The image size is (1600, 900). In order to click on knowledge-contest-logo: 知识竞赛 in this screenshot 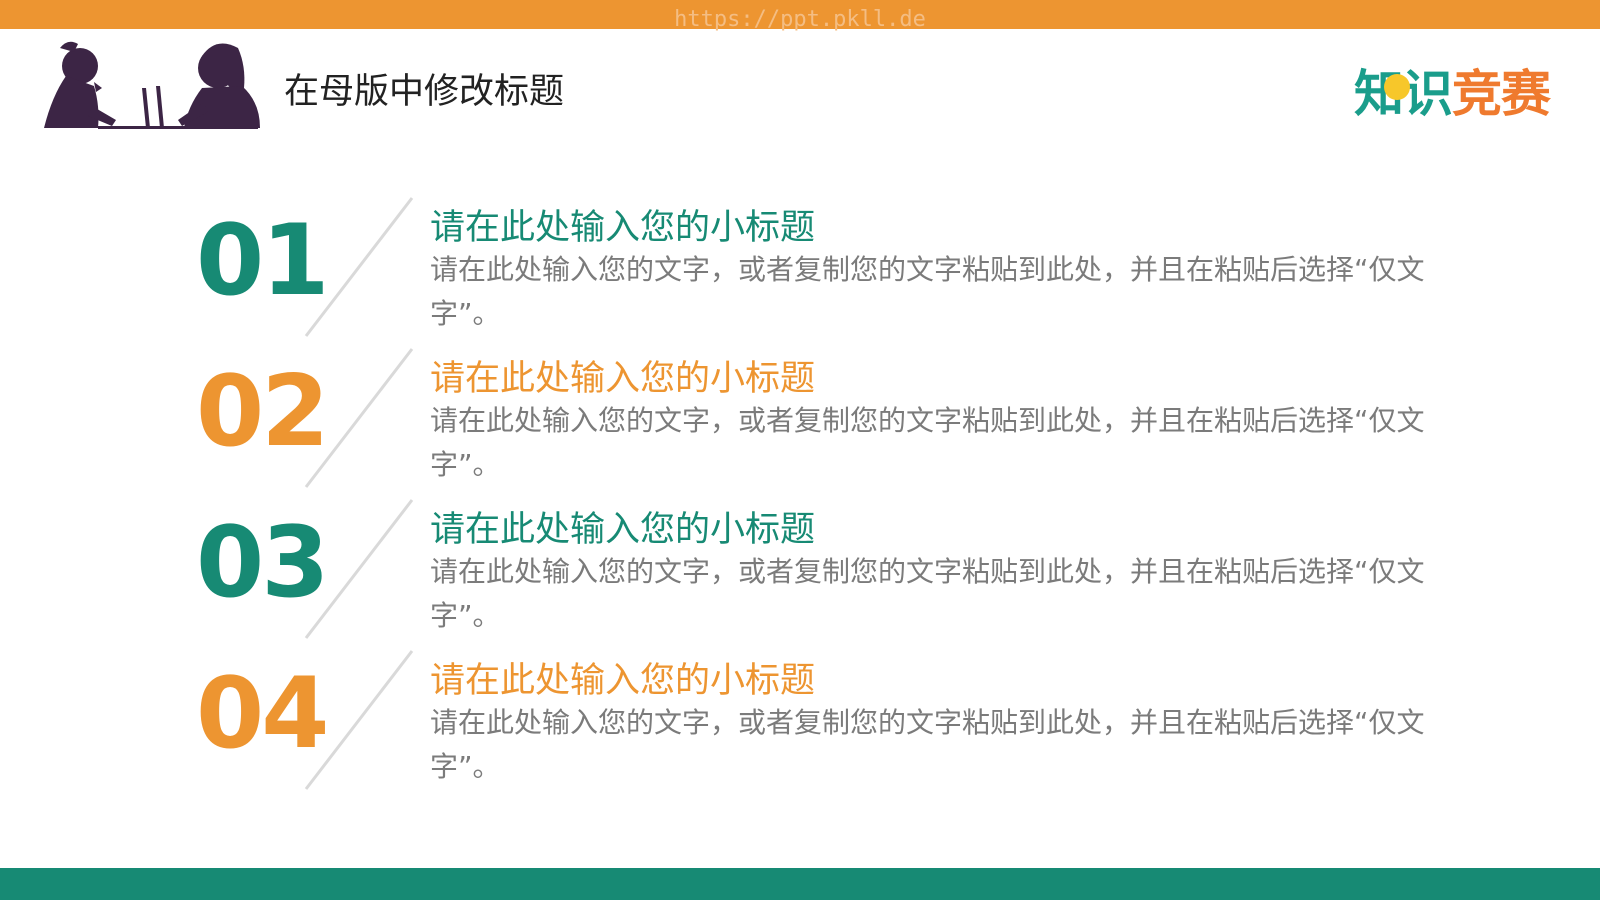, I will do `click(1459, 94)`.